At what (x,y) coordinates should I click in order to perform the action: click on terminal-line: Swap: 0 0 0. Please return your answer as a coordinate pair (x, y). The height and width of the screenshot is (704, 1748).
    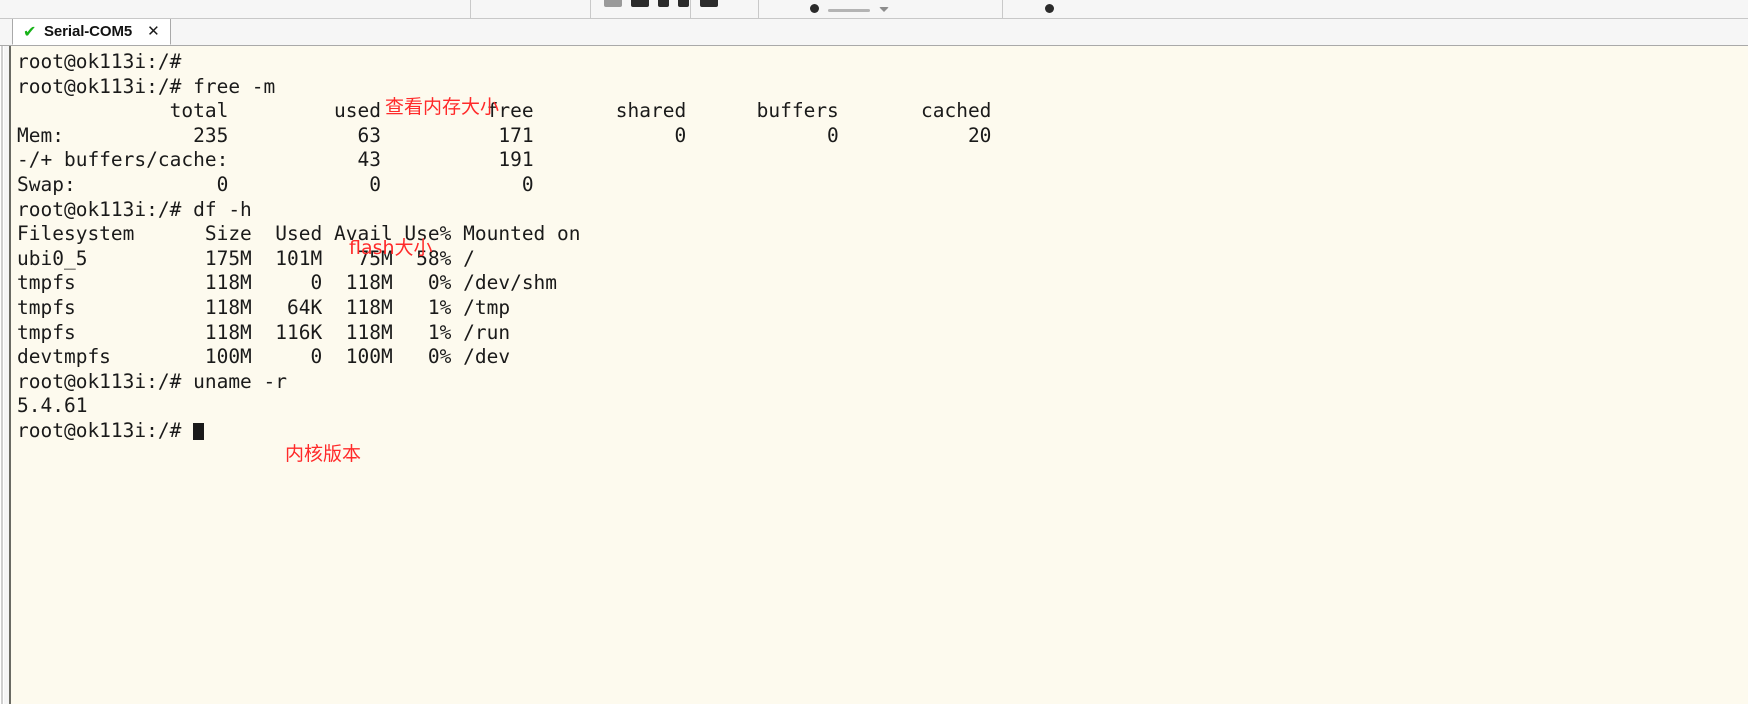
    Looking at the image, I should click on (275, 184).